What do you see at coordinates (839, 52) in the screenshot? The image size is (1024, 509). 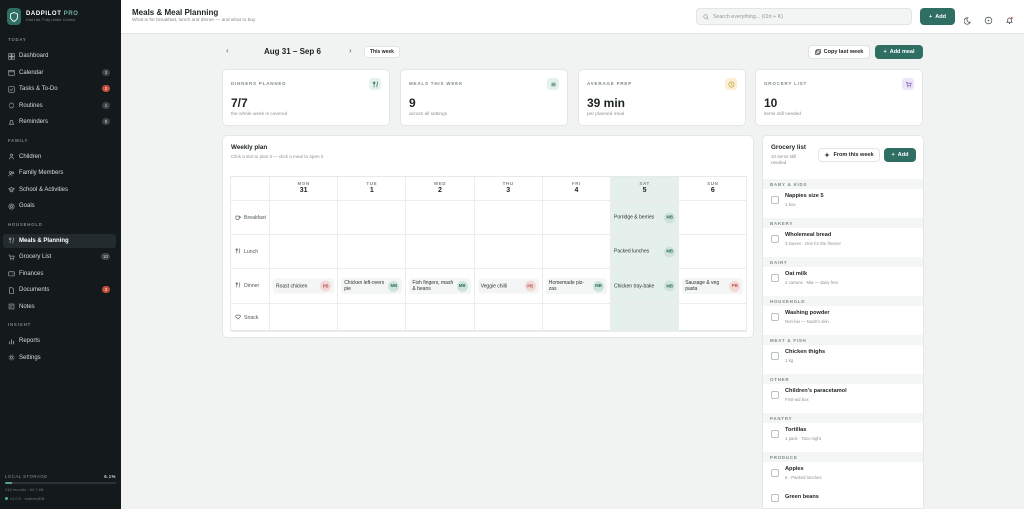 I see `copy-last-week-button: Copy last week` at bounding box center [839, 52].